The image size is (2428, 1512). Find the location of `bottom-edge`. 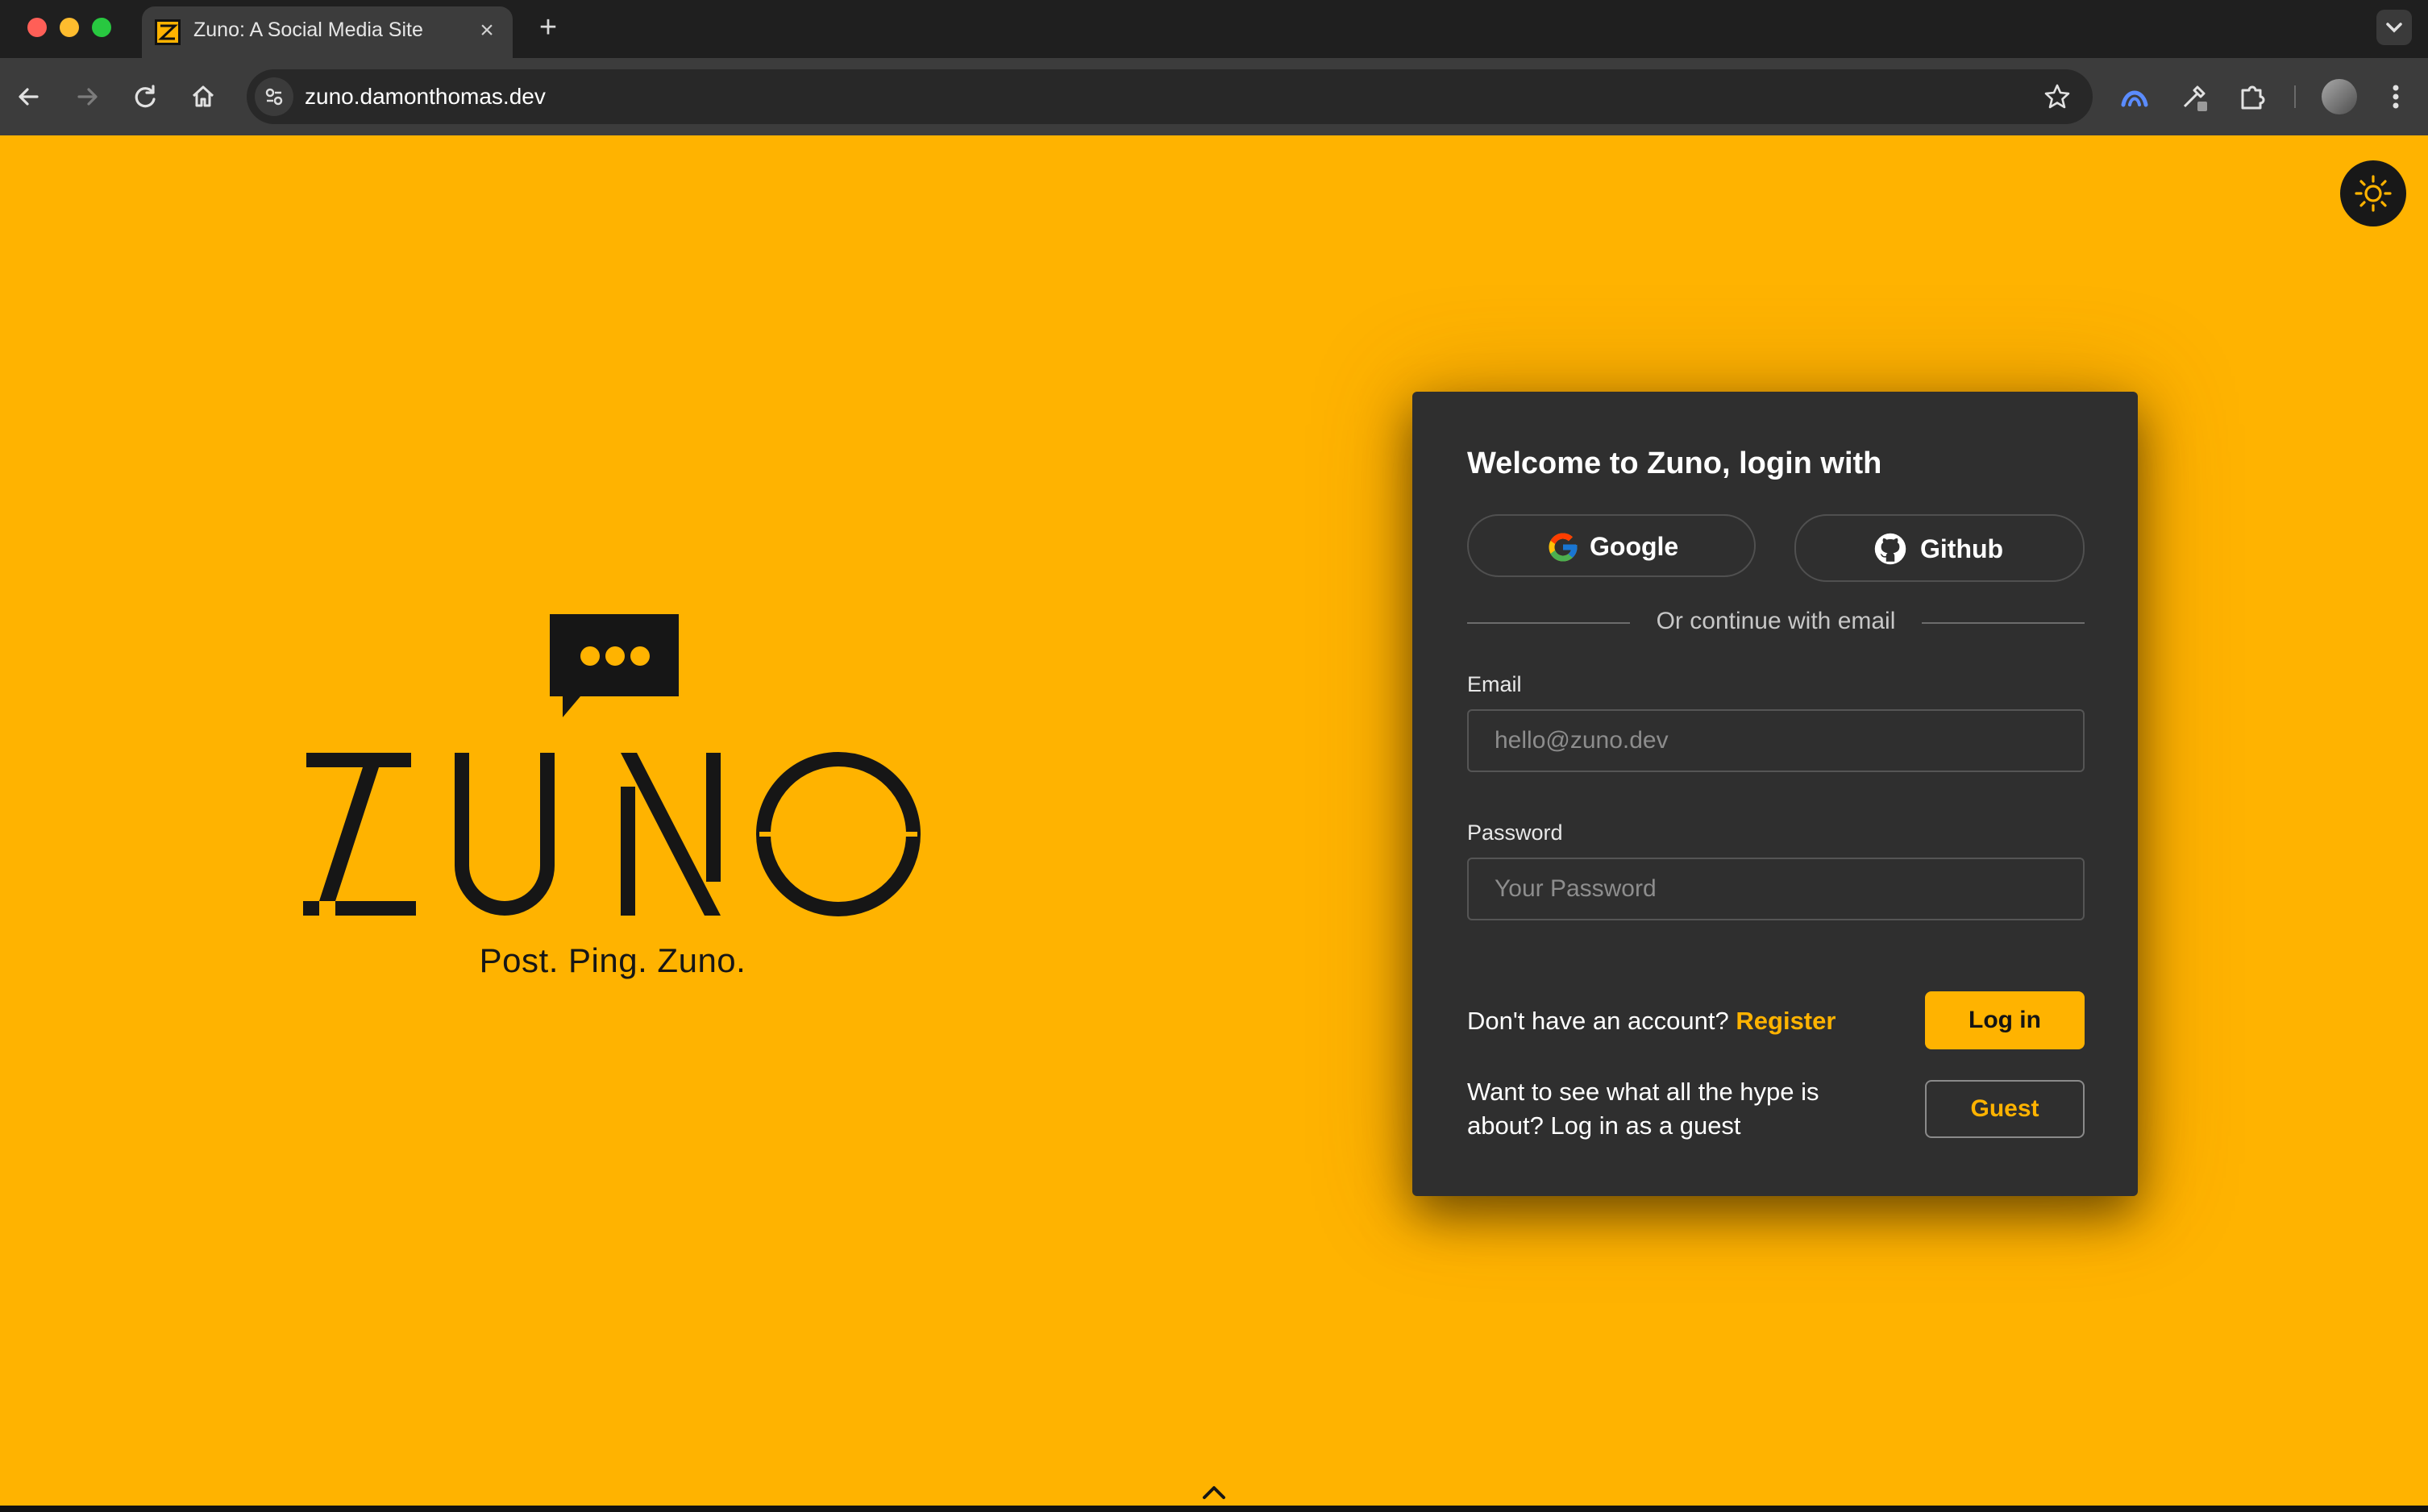

bottom-edge is located at coordinates (1214, 1509).